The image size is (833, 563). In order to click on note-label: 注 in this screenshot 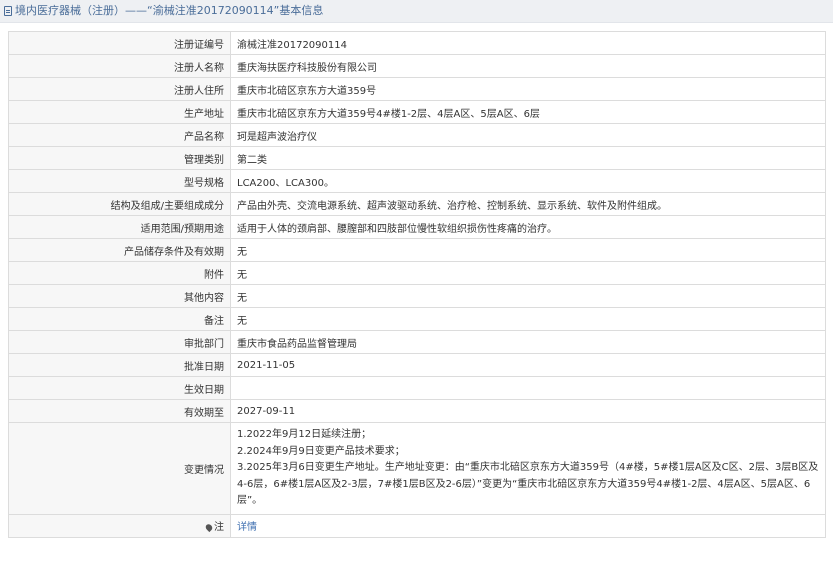, I will do `click(219, 527)`.